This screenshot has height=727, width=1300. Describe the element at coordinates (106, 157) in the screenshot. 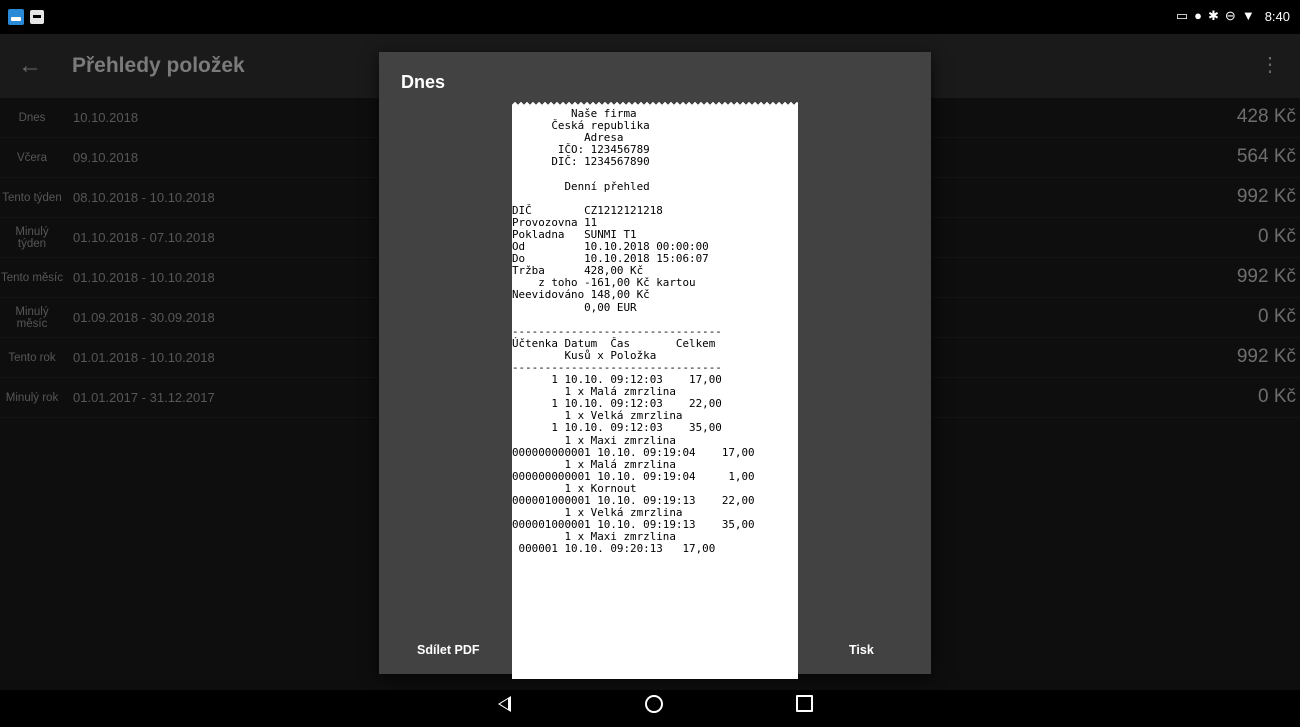

I see `date-range: 09.10.2018` at that location.